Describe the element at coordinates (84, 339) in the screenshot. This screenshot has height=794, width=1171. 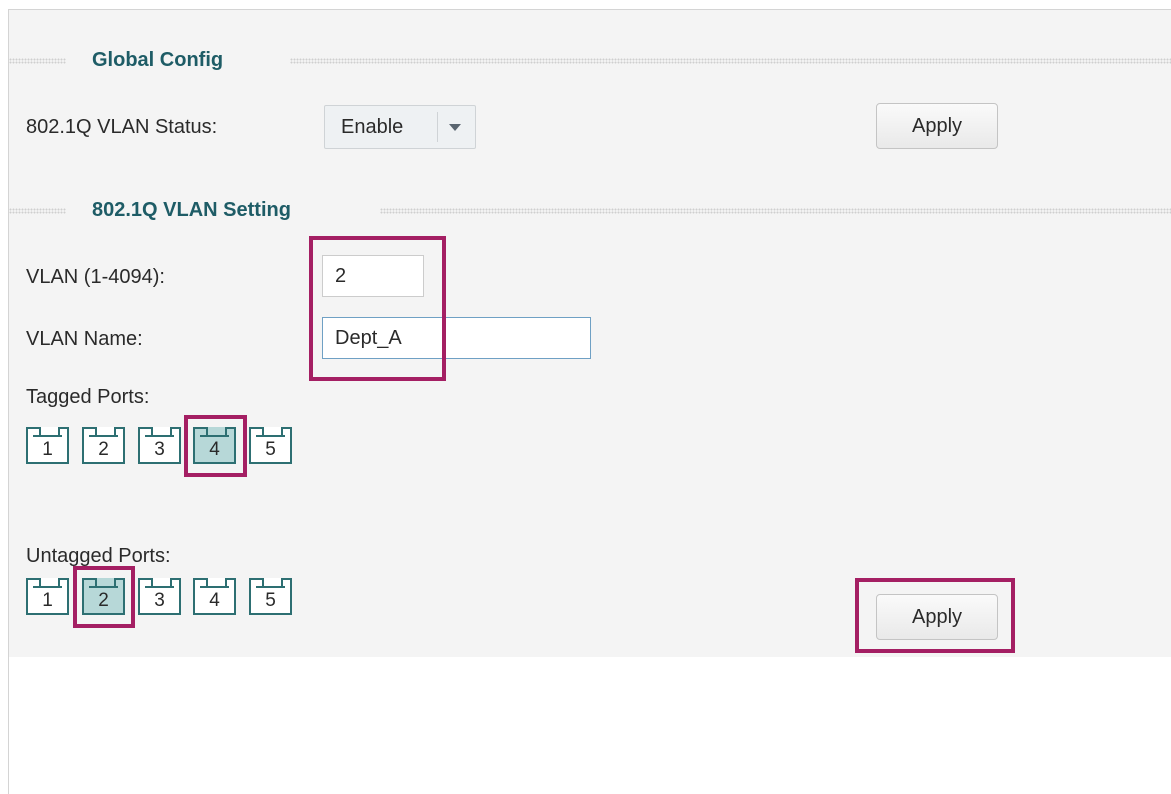
I see `vlan-name-label: VLAN Name:` at that location.